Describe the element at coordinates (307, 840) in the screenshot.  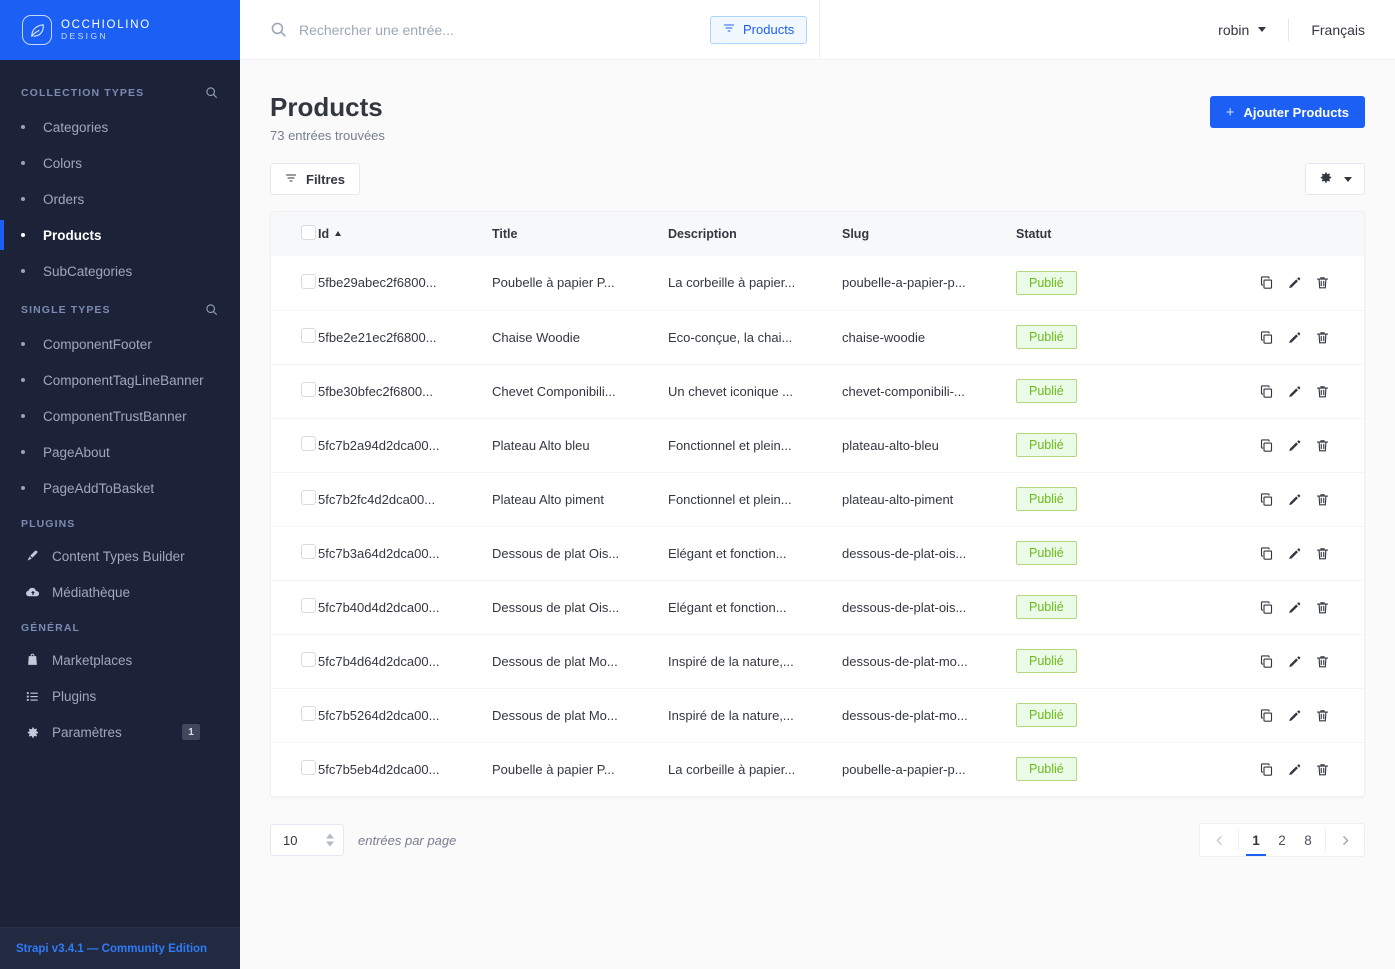
I see `per-page-select: 10` at that location.